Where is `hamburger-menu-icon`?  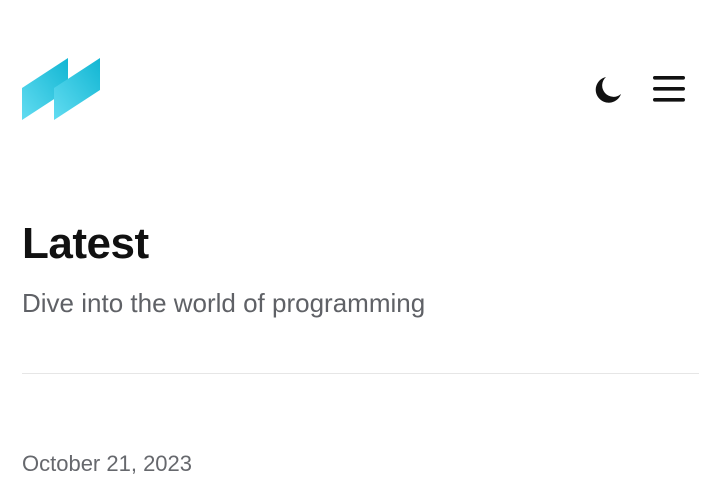 hamburger-menu-icon is located at coordinates (669, 89).